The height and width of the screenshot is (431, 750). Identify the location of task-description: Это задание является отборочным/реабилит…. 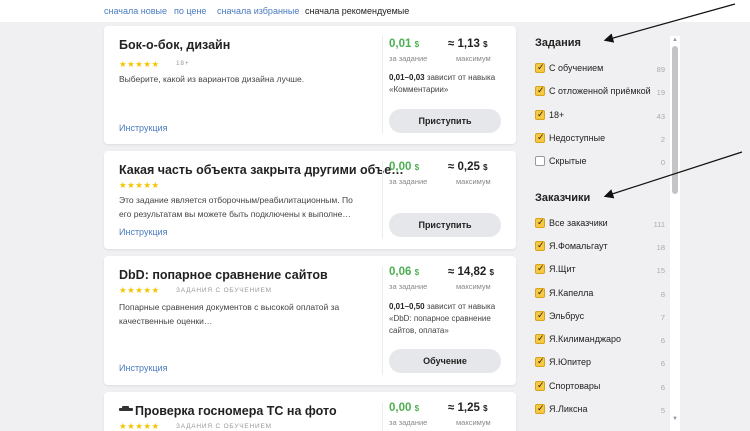
(236, 207).